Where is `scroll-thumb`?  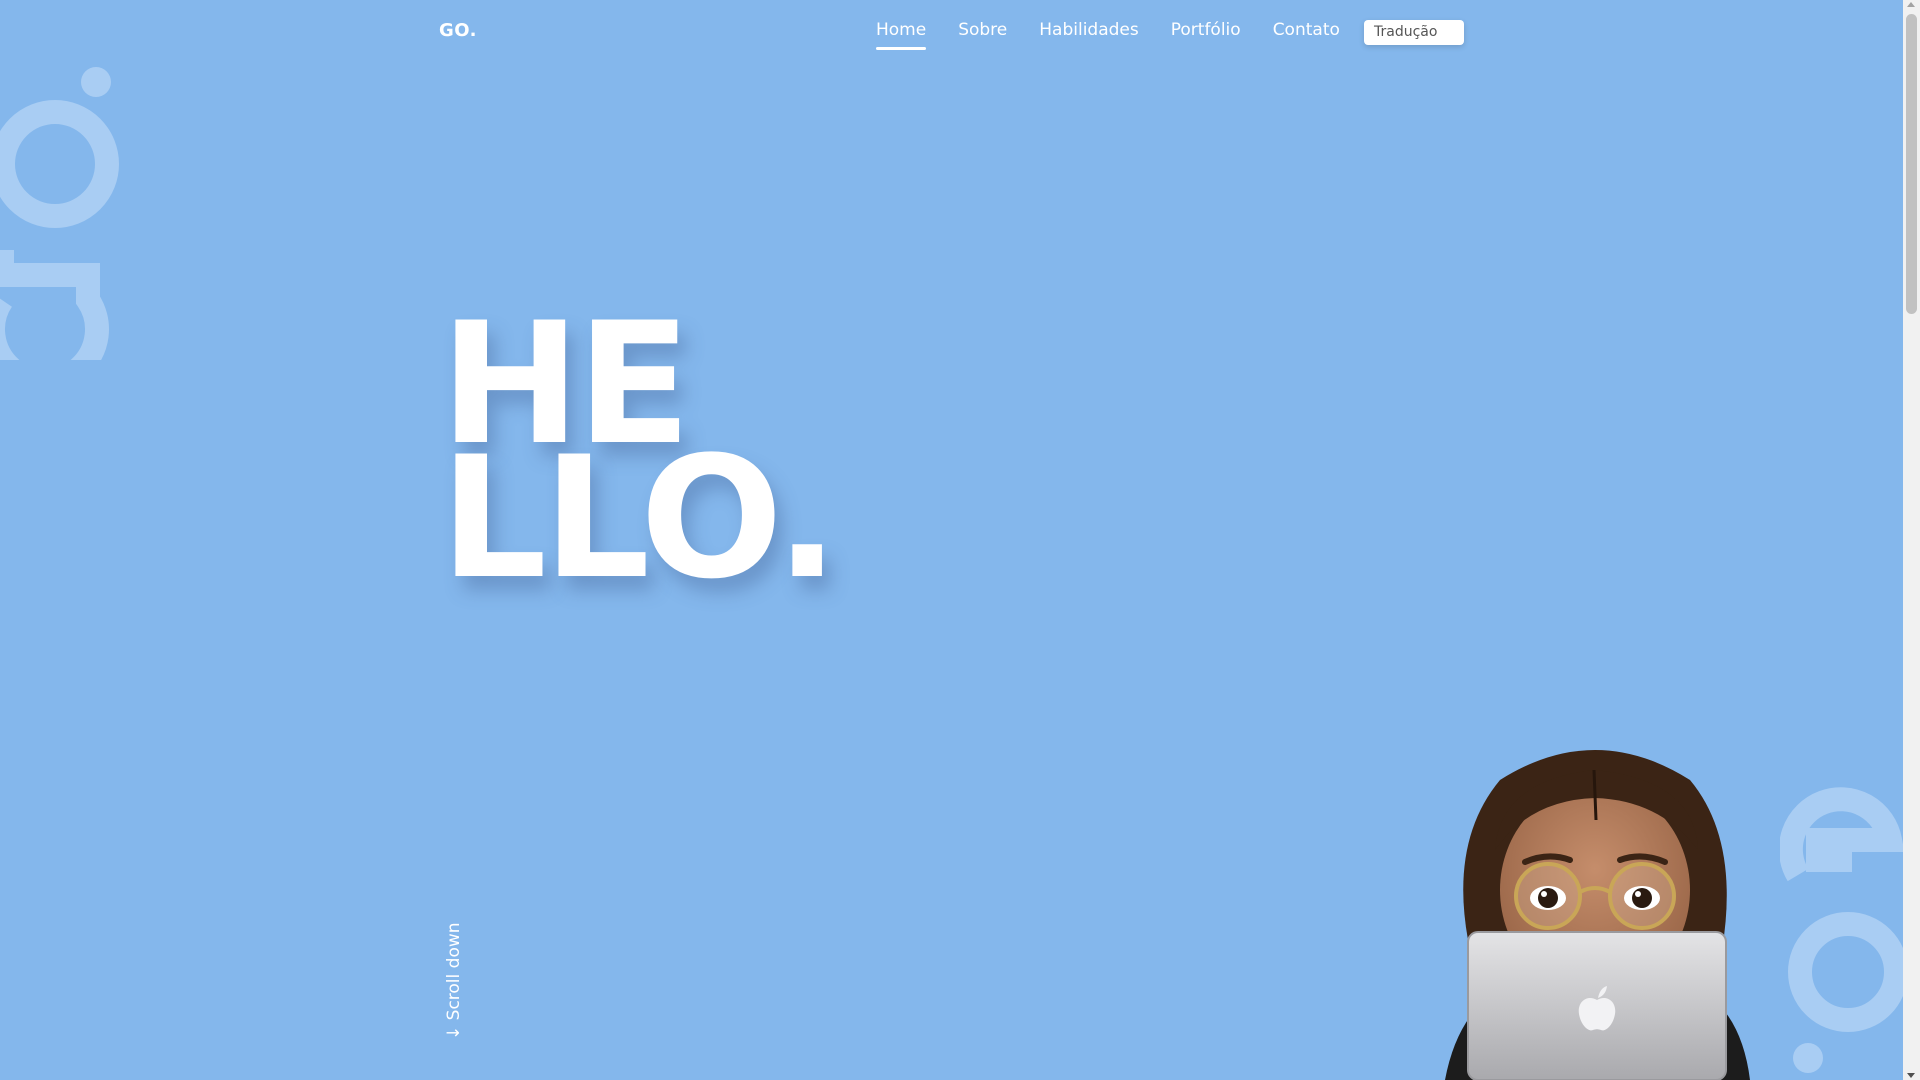 scroll-thumb is located at coordinates (1911, 164).